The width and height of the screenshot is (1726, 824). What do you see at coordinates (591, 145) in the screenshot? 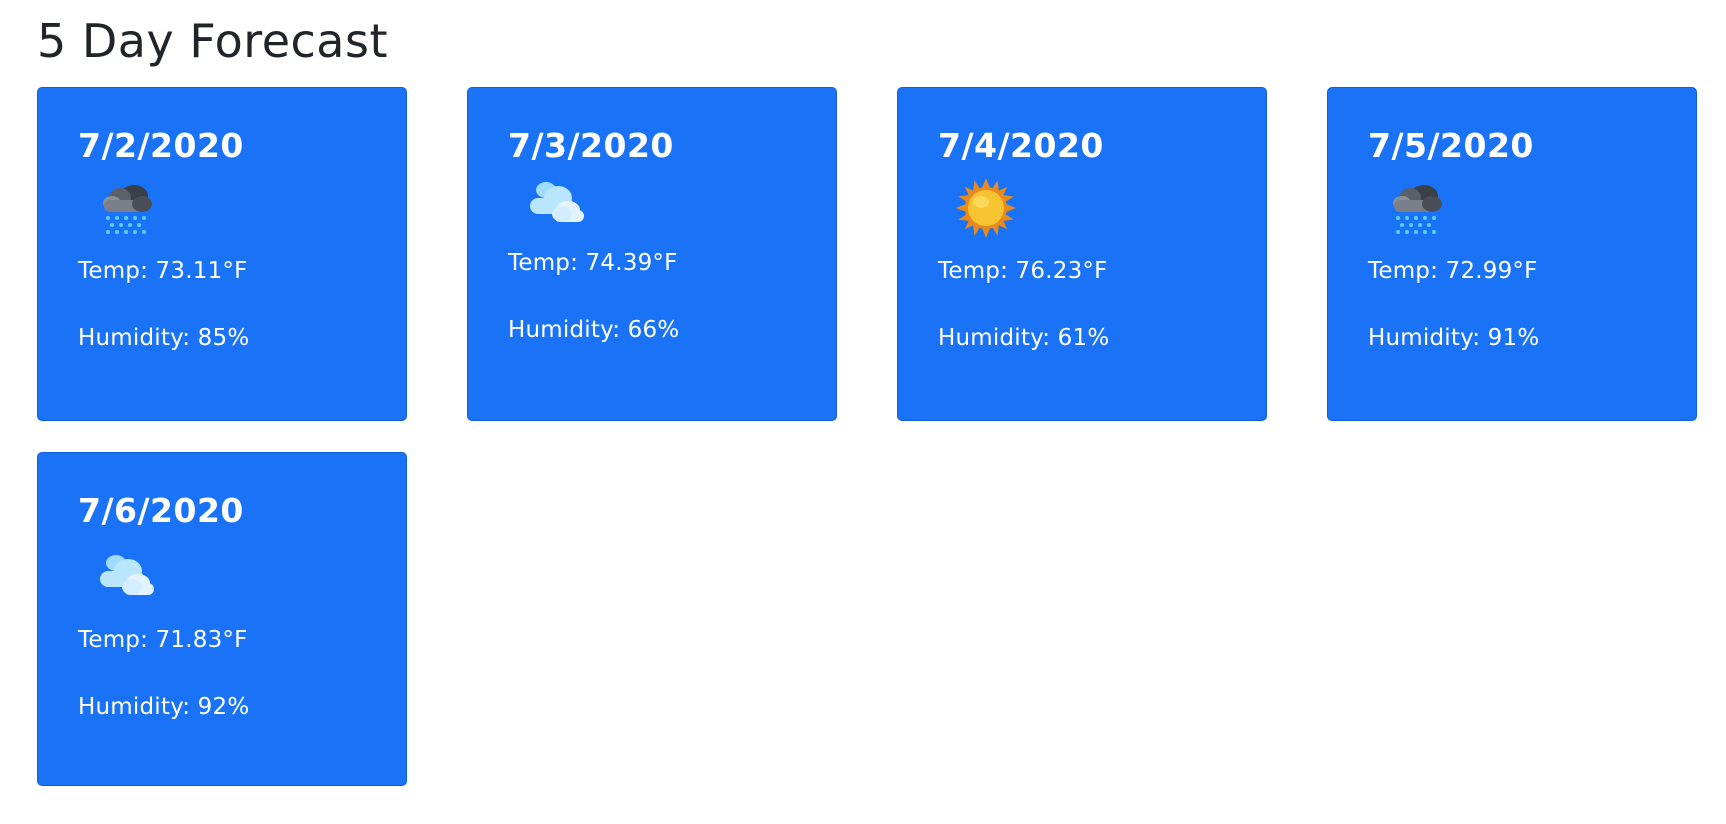
I see `forecast-date: 7/3/2020` at bounding box center [591, 145].